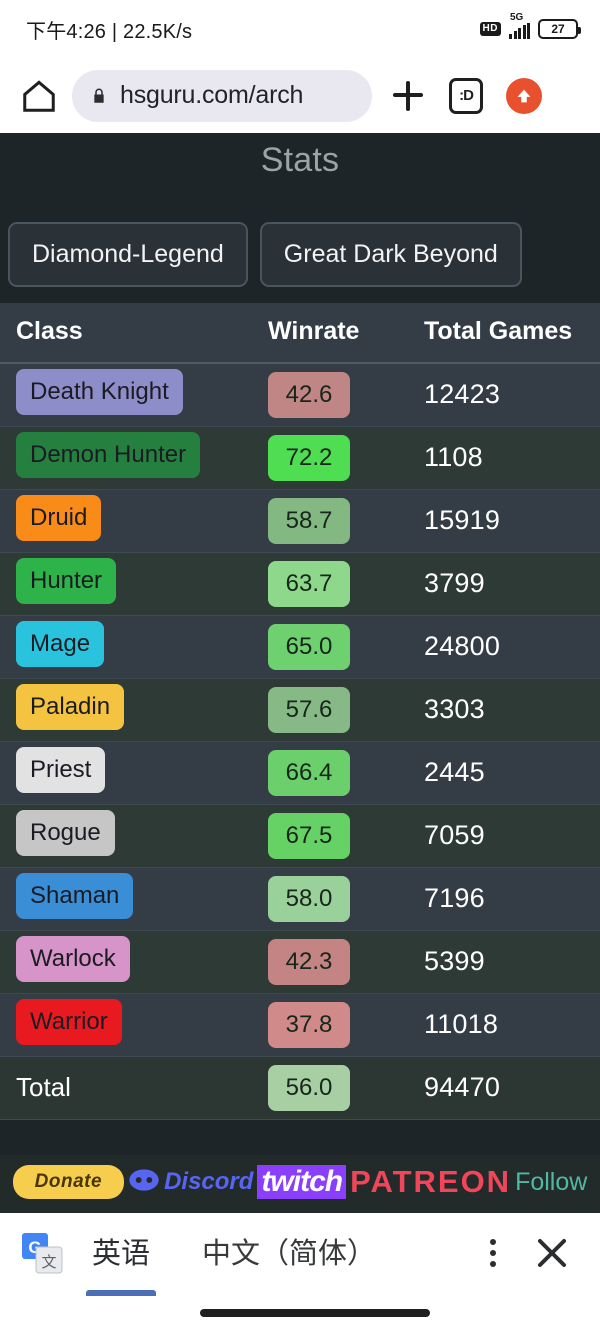 This screenshot has height=1333, width=600. I want to click on class-badge: Warlock, so click(73, 959).